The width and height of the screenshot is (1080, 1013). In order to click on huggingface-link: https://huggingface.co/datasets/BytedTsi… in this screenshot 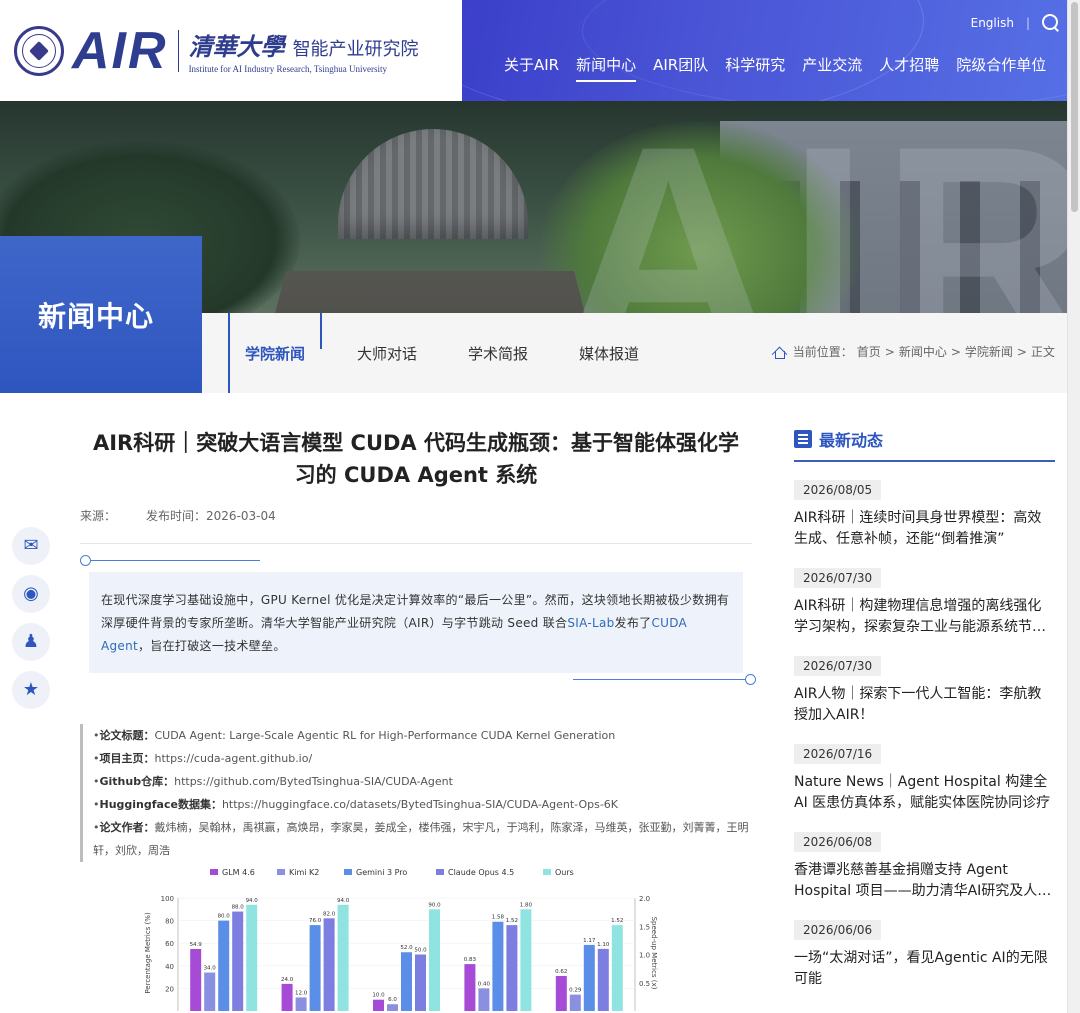, I will do `click(420, 804)`.